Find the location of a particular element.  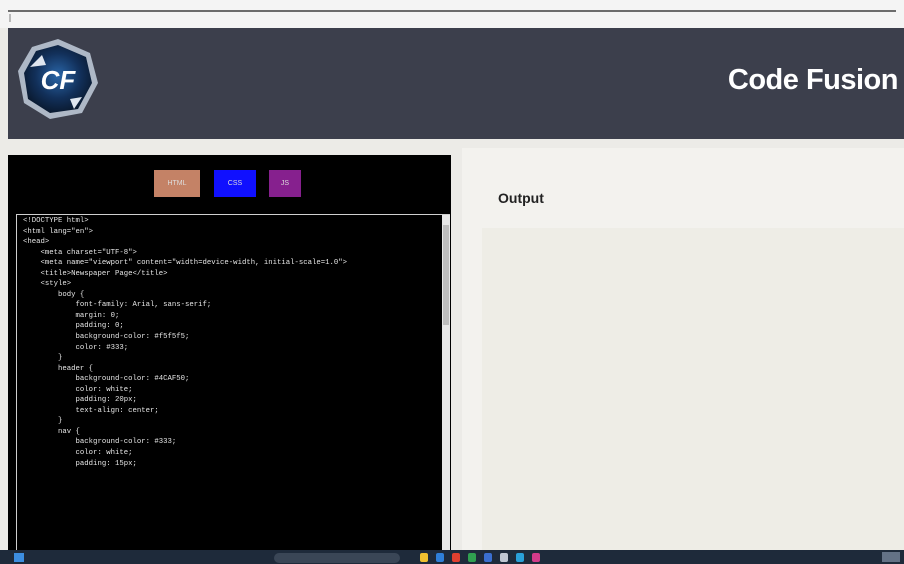

html-tab-button: HTML is located at coordinates (177, 183).